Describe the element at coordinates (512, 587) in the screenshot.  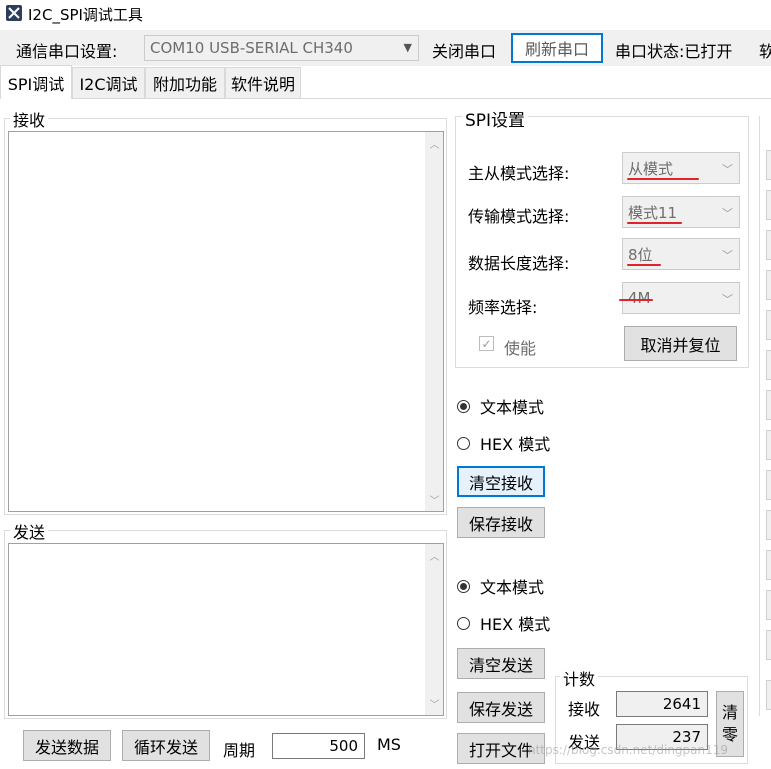
I see `send-text-mode-label: 文本模式` at that location.